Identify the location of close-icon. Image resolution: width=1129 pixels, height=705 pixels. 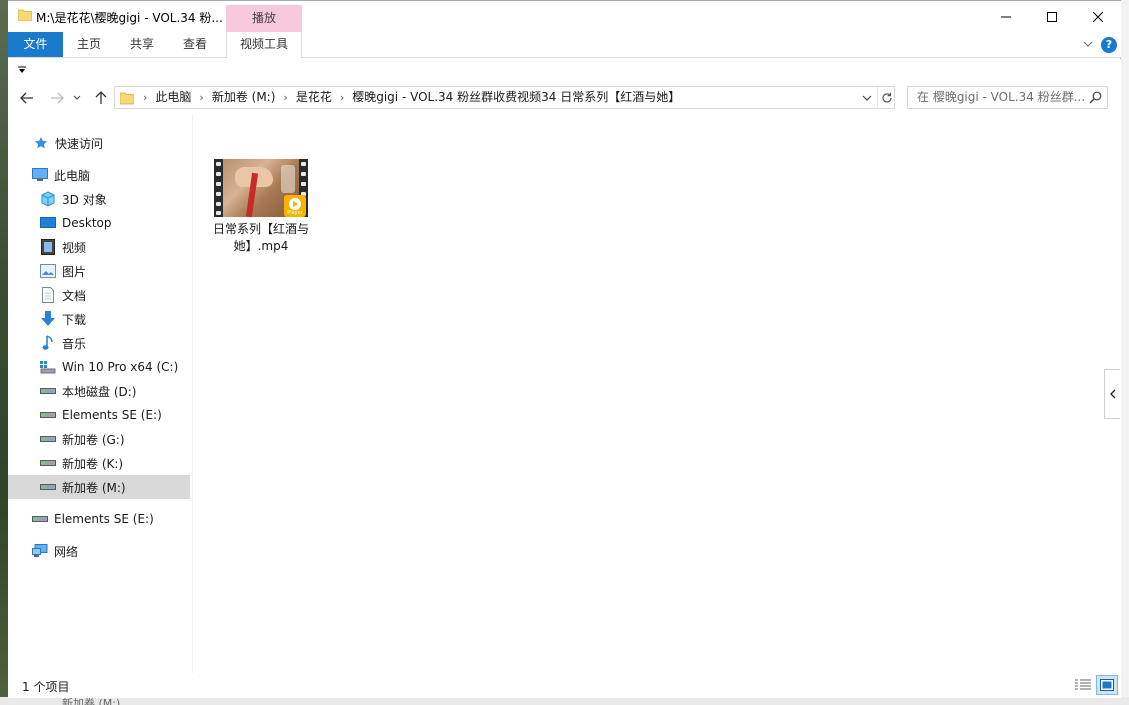
(1098, 16).